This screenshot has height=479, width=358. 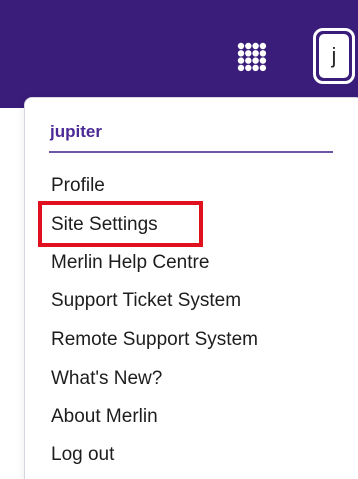 What do you see at coordinates (146, 301) in the screenshot?
I see `menu-item-support-ticket-system: Support Ticket System` at bounding box center [146, 301].